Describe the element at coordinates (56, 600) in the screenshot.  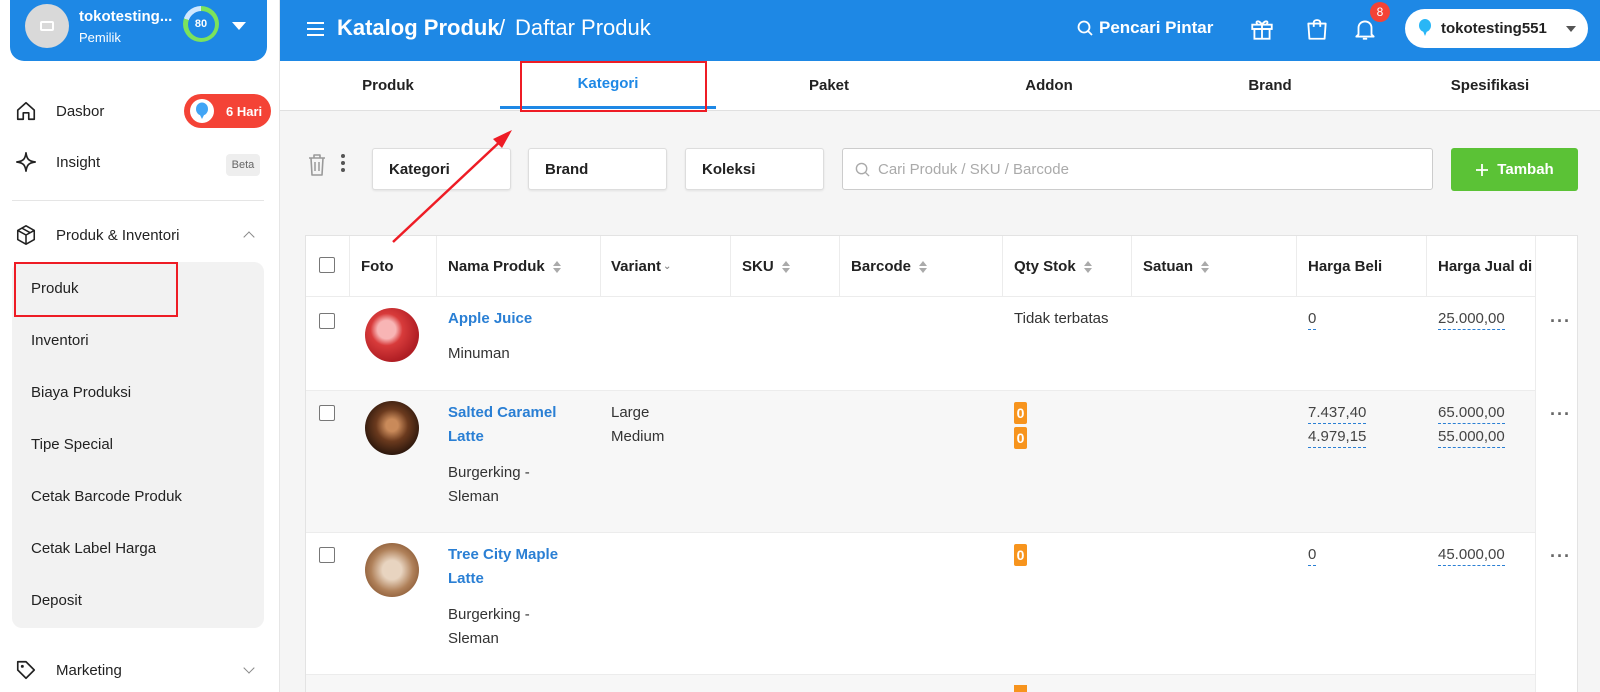
I see `submenu-item-deposit: Deposit` at that location.